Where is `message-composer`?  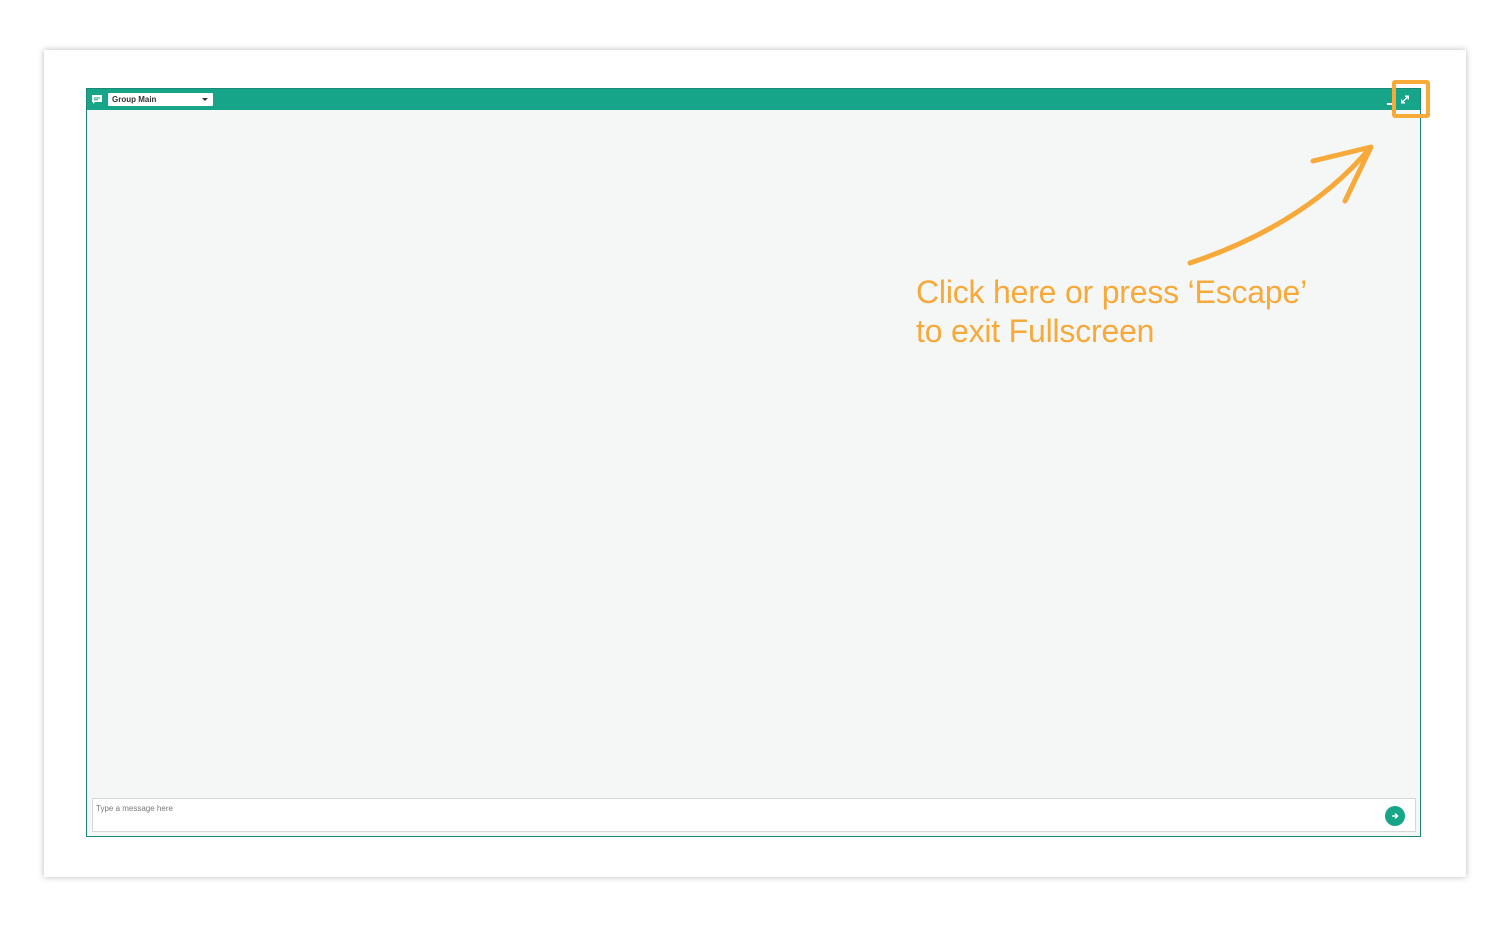 message-composer is located at coordinates (754, 815).